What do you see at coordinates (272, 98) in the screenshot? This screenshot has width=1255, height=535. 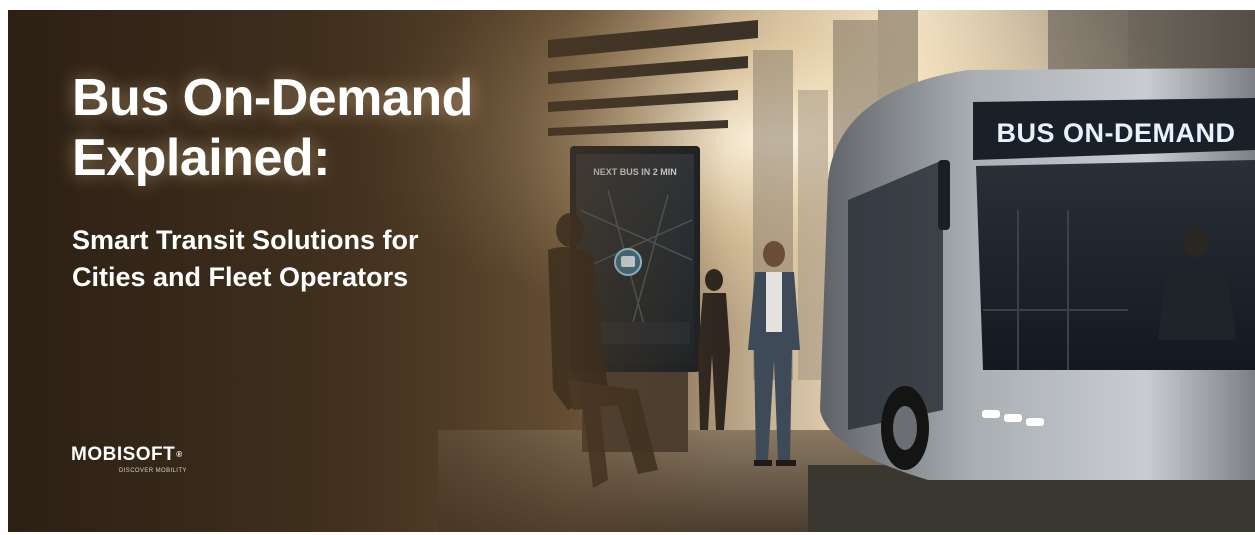 I see `banner-title-line-1: Bus On-Demand` at bounding box center [272, 98].